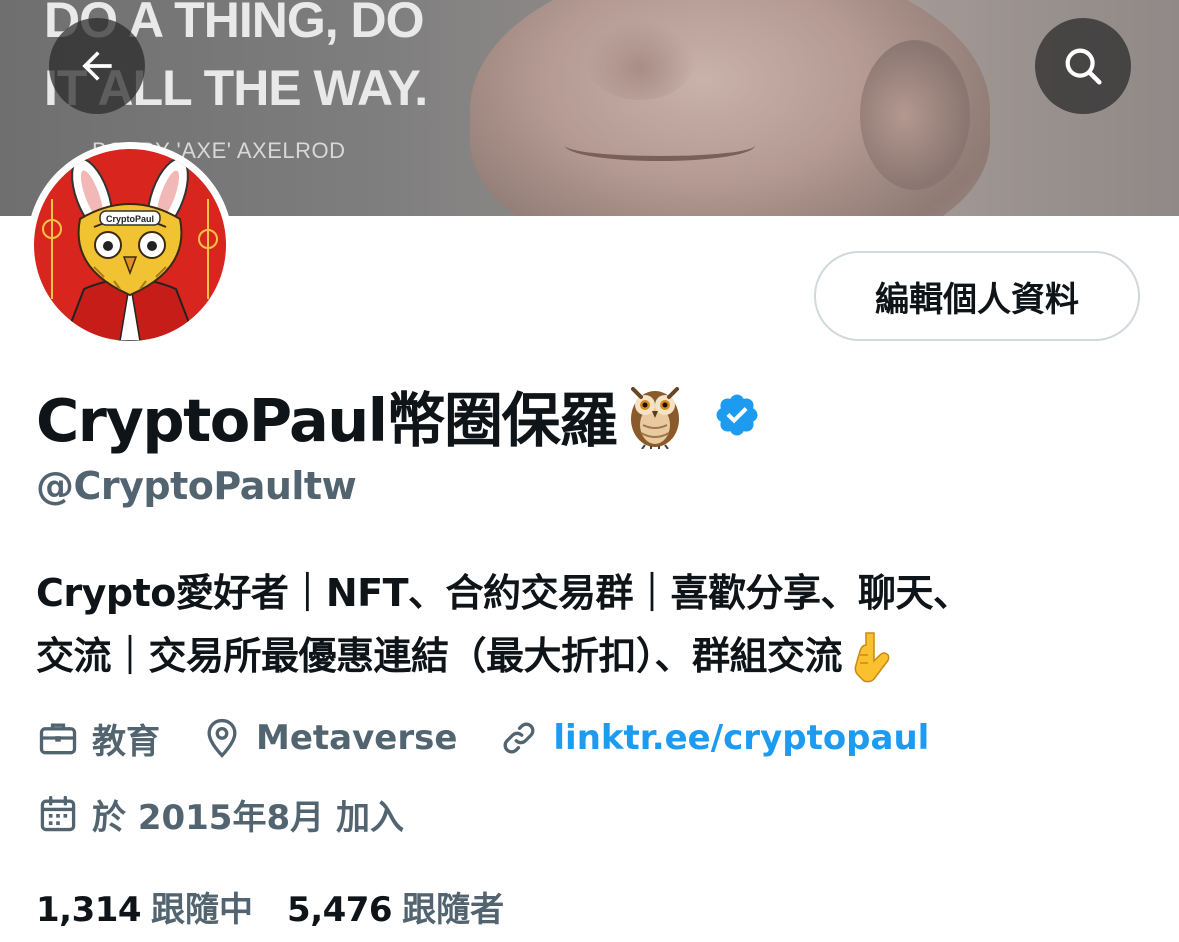 This screenshot has width=1179, height=942. I want to click on briefcase-icon, so click(58, 738).